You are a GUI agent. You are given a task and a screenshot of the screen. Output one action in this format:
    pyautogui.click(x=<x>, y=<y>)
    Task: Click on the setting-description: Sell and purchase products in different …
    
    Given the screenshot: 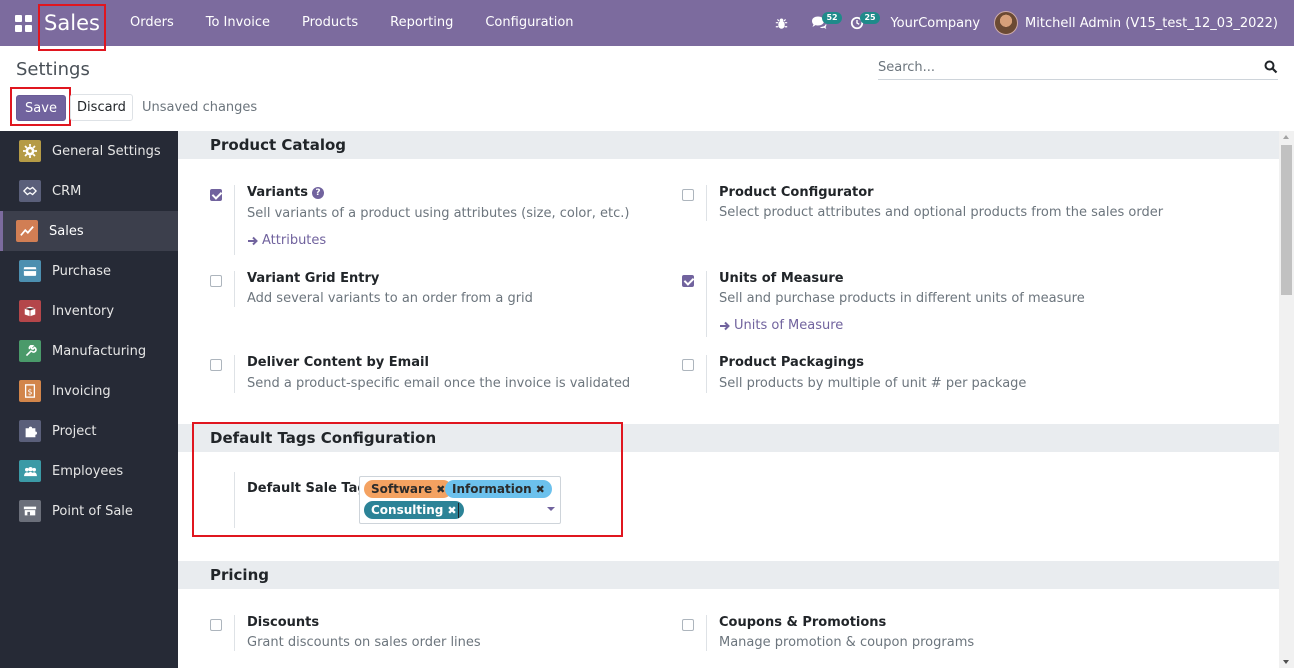 What is the action you would take?
    pyautogui.click(x=902, y=298)
    